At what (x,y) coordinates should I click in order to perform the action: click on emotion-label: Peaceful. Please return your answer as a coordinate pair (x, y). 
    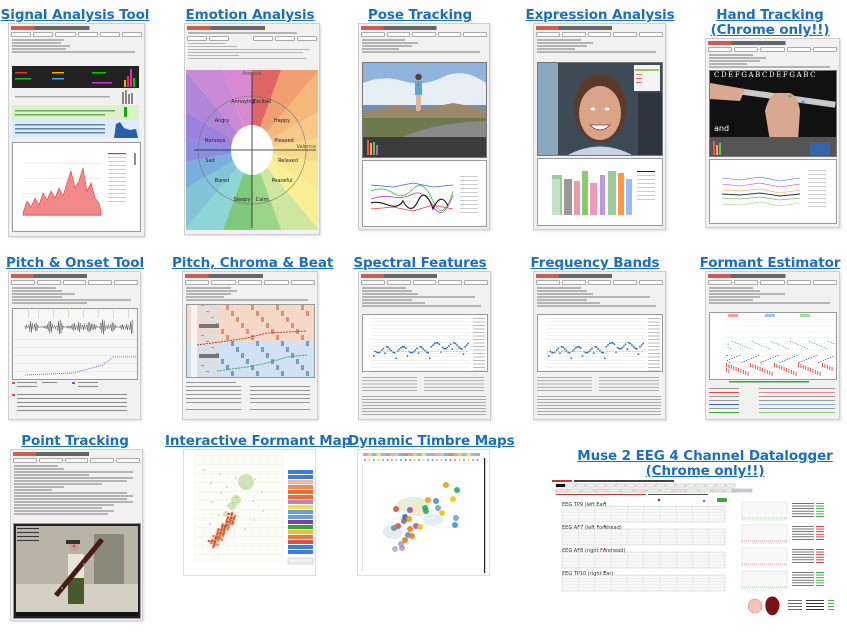
    Looking at the image, I should click on (281, 181).